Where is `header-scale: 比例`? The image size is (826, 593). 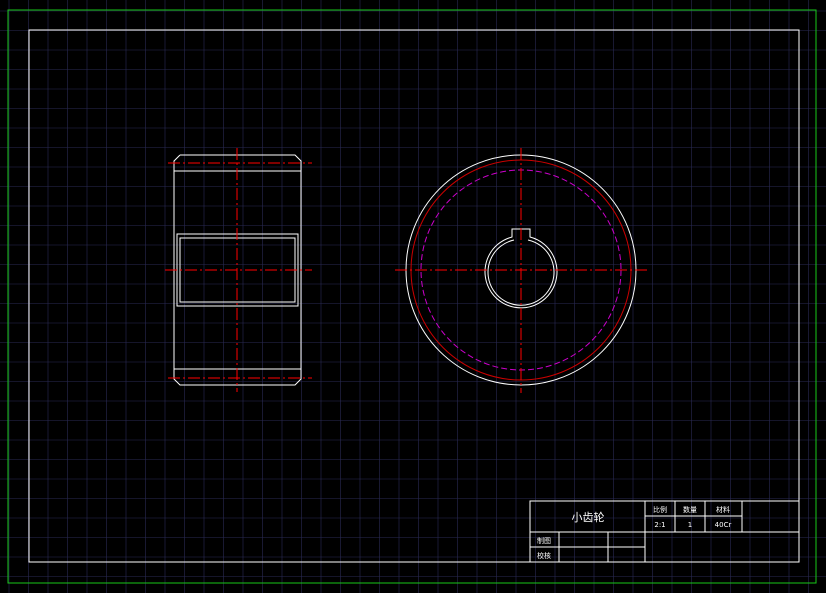
header-scale: 比例 is located at coordinates (660, 509).